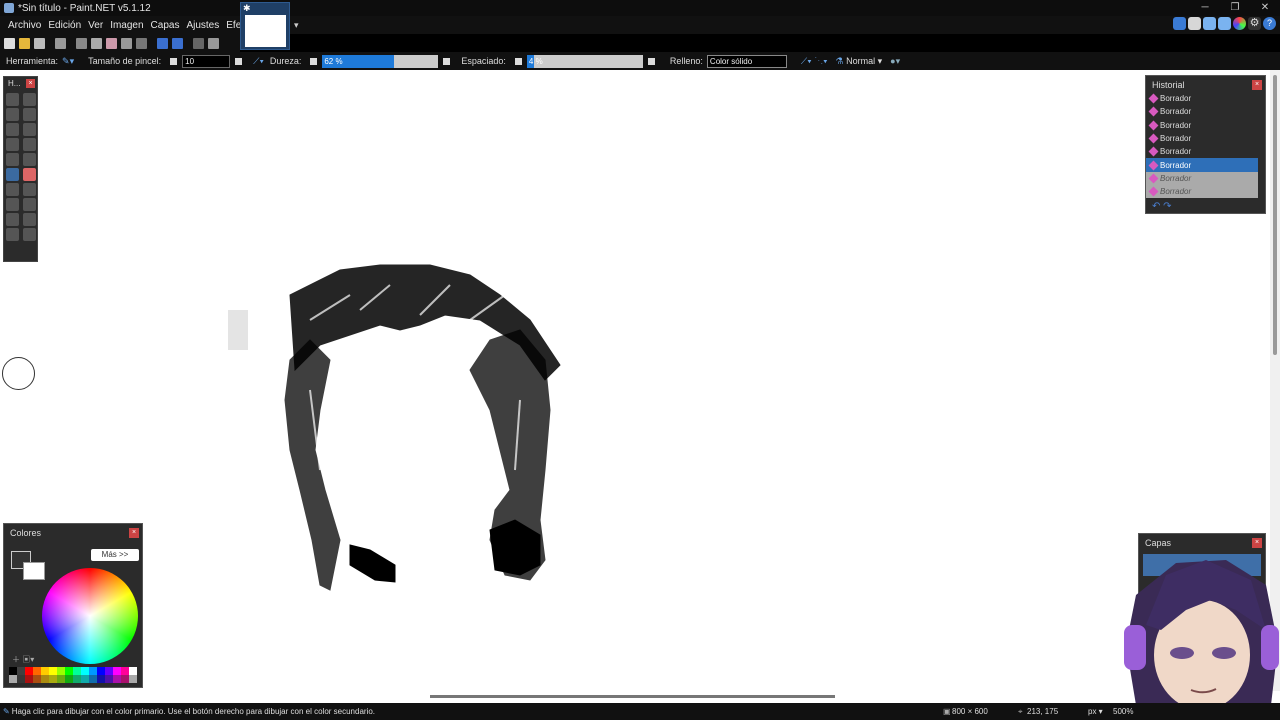 This screenshot has width=1280, height=720. I want to click on zoom-value: 500%, so click(1123, 711).